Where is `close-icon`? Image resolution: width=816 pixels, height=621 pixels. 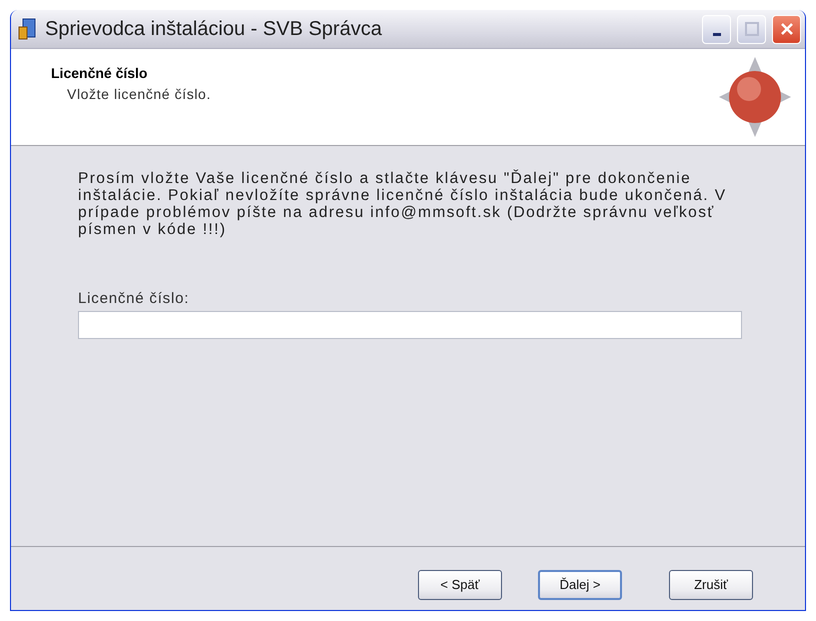
close-icon is located at coordinates (787, 29).